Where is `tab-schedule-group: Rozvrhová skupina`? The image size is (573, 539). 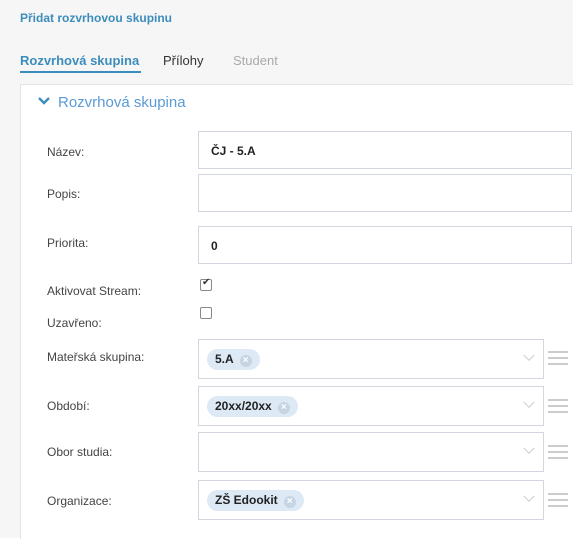
tab-schedule-group: Rozvrhová skupina is located at coordinates (81, 63).